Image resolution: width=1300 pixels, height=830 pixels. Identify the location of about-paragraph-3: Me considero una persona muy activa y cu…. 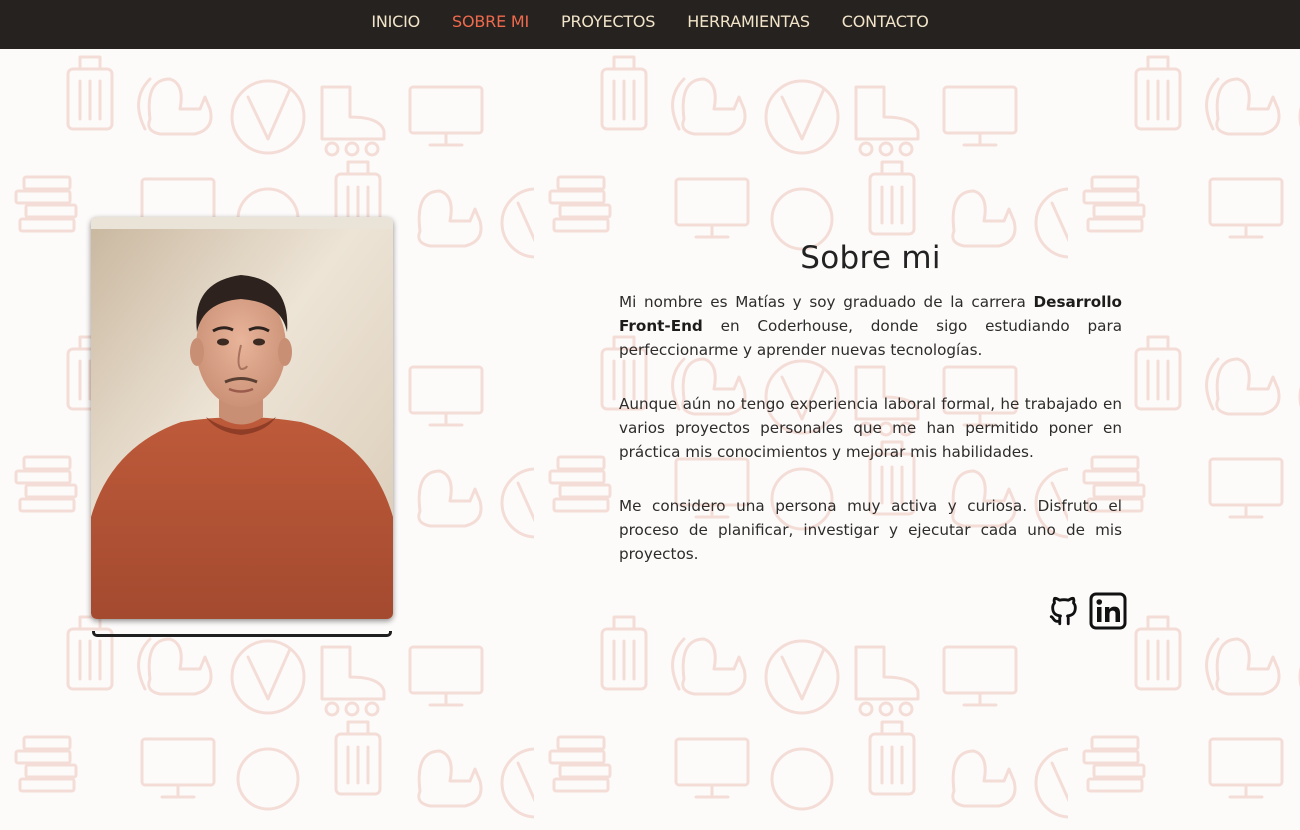
(870, 530).